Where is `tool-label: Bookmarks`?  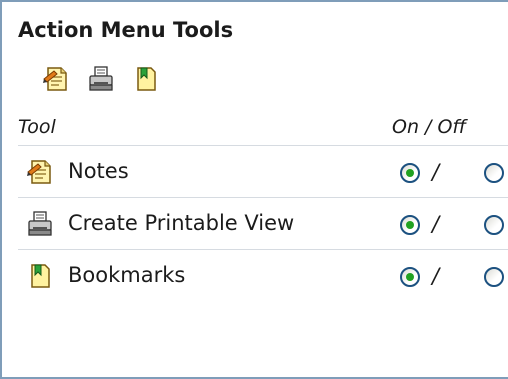
tool-label: Bookmarks is located at coordinates (127, 275).